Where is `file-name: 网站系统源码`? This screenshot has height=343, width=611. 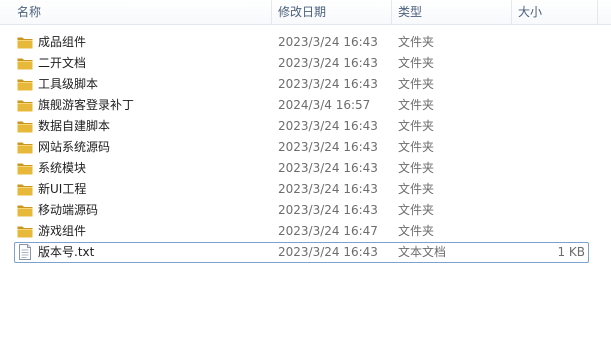 file-name: 网站系统源码 is located at coordinates (74, 147).